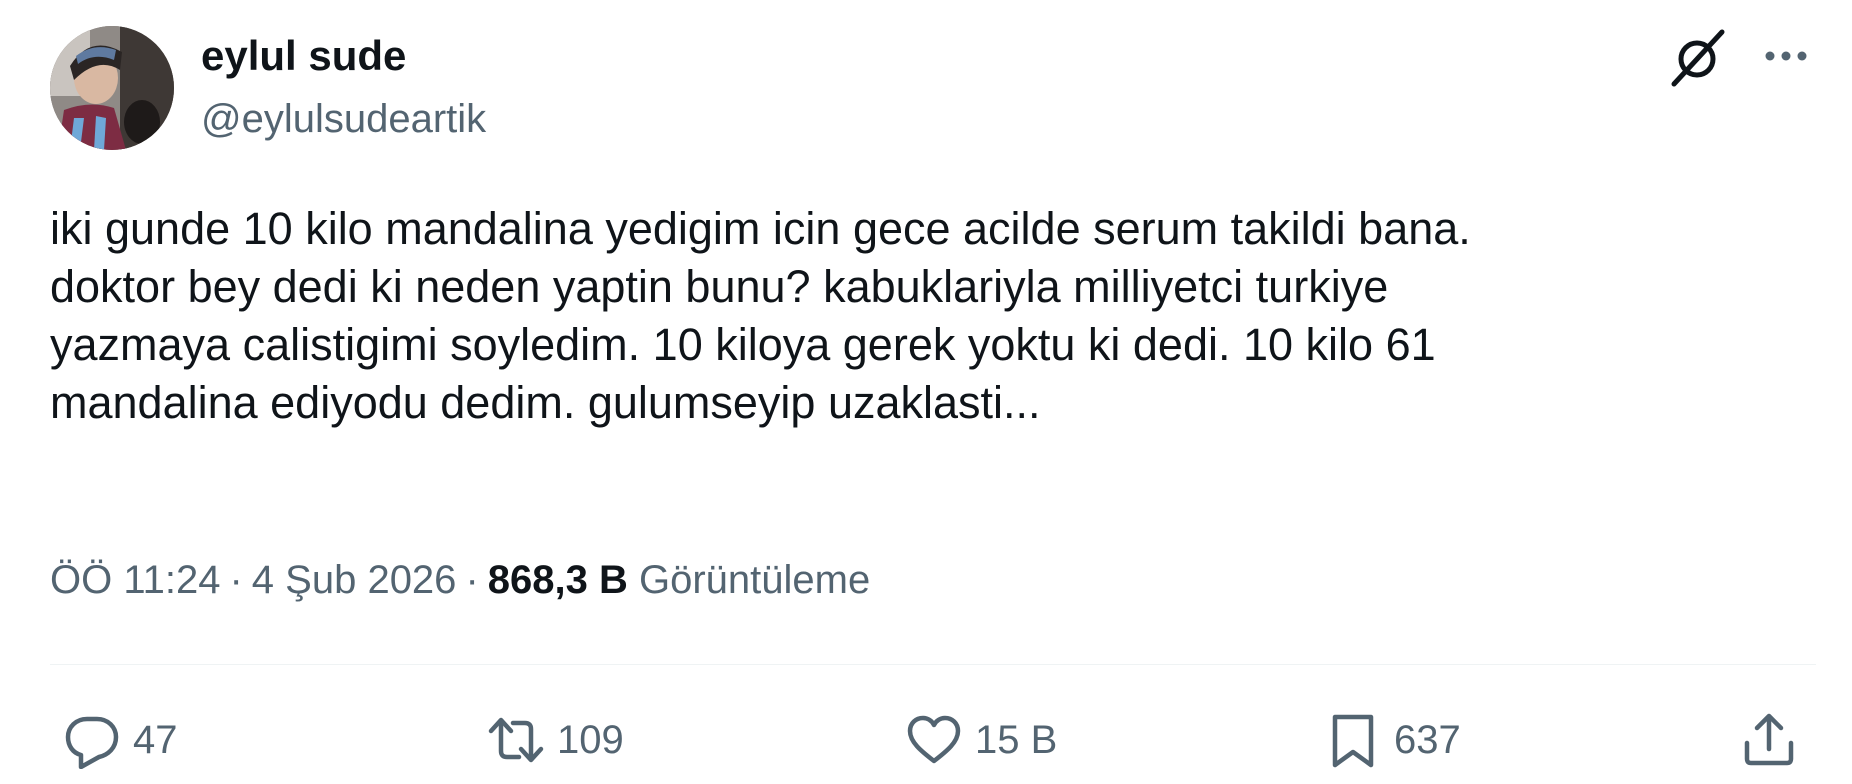  Describe the element at coordinates (1427, 740) in the screenshot. I see `bookmark-count: 637` at that location.